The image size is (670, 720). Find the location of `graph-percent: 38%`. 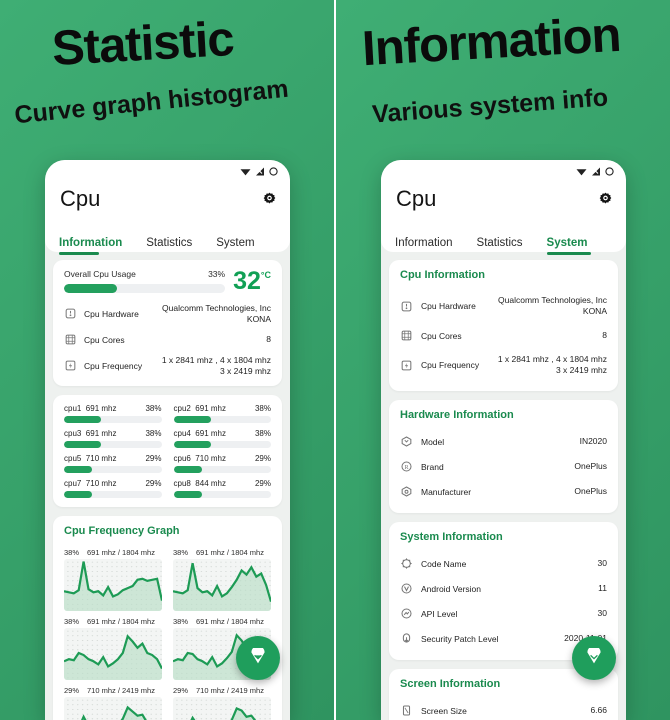

graph-percent: 38% is located at coordinates (181, 552).